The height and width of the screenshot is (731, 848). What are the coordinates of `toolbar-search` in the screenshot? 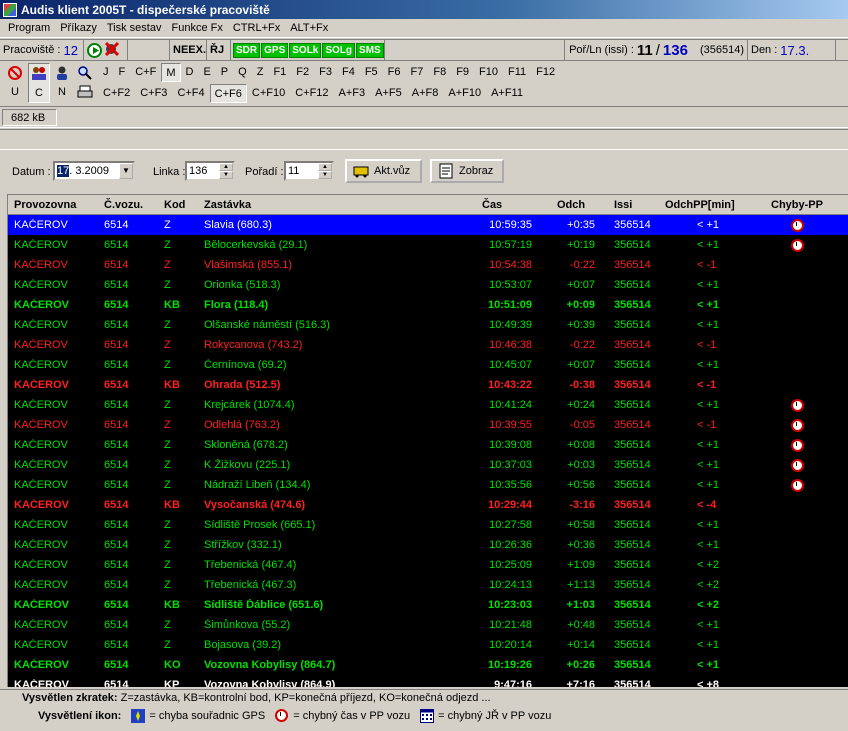 It's located at (85, 83).